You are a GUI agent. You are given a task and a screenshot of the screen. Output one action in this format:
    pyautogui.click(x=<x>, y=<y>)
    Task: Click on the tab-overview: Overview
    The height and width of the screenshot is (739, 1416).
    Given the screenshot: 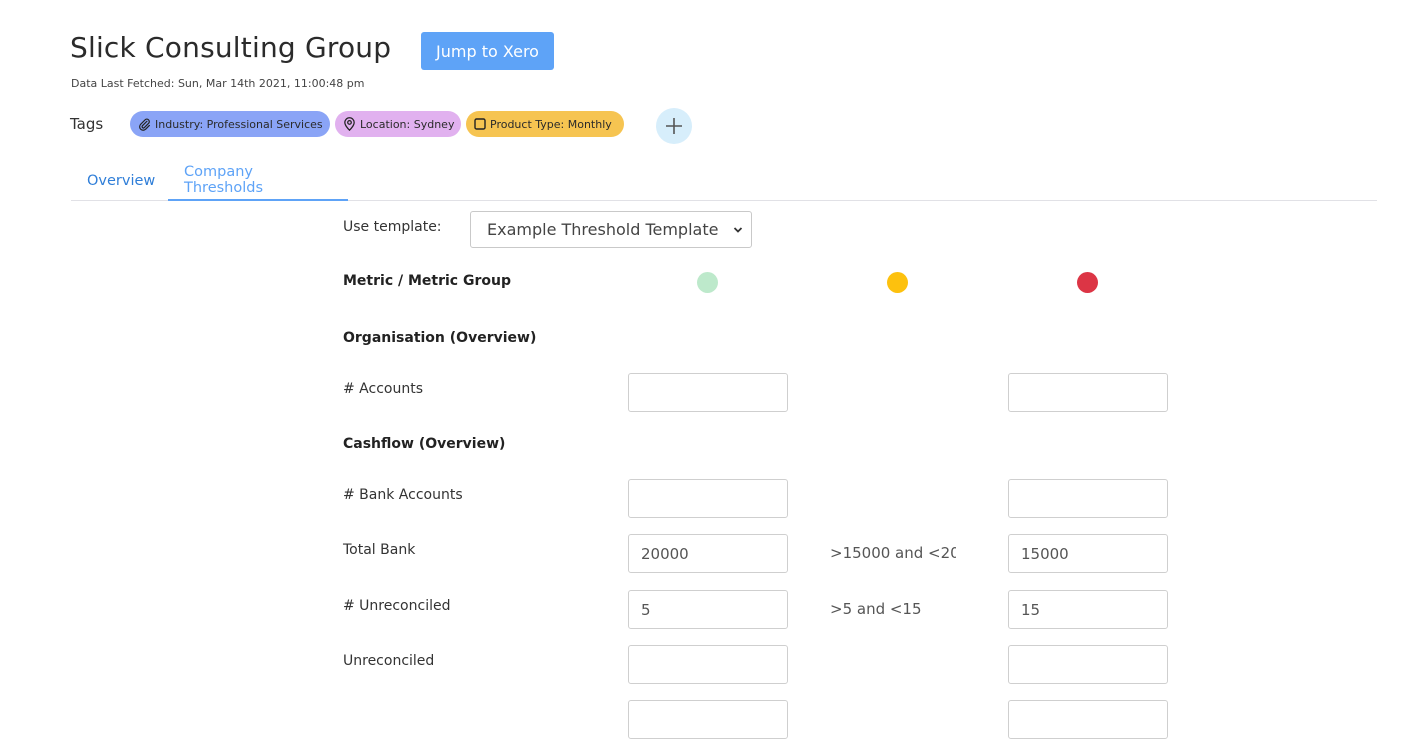 What is the action you would take?
    pyautogui.click(x=119, y=180)
    